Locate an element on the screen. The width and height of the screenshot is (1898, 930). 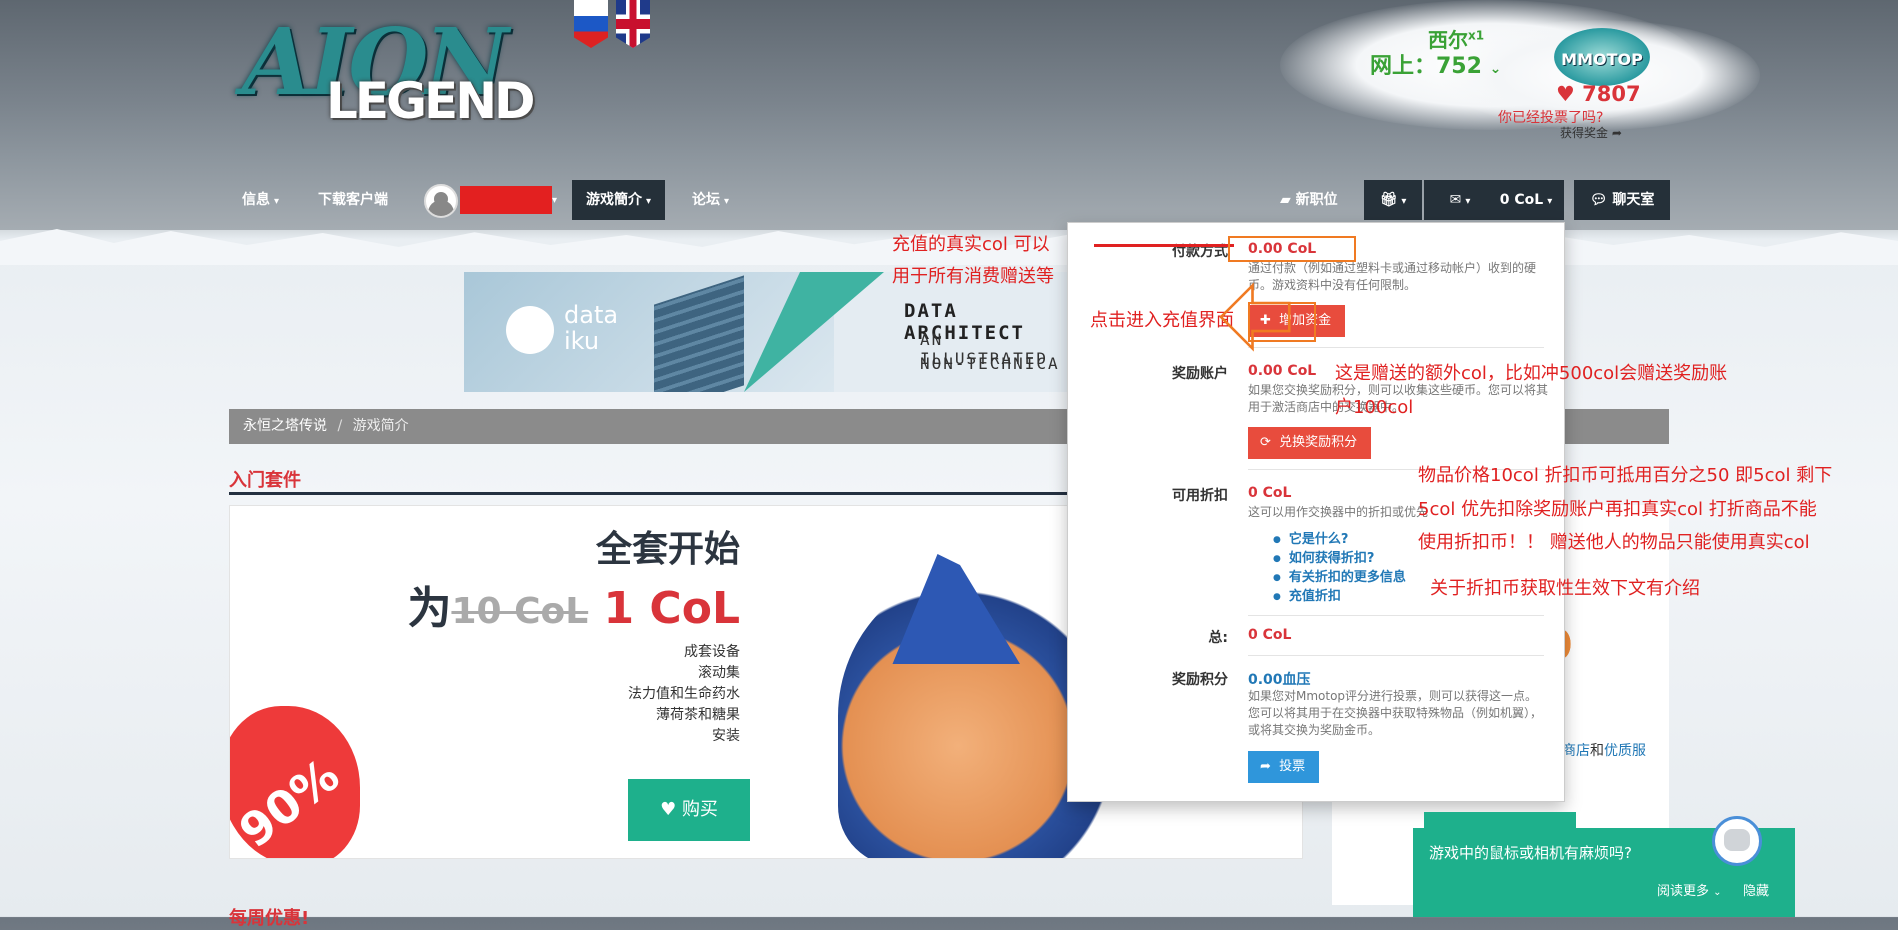
annotation: 使用折扣币！！ 赠送他人的物品只能使用真实col is located at coordinates (1614, 542).